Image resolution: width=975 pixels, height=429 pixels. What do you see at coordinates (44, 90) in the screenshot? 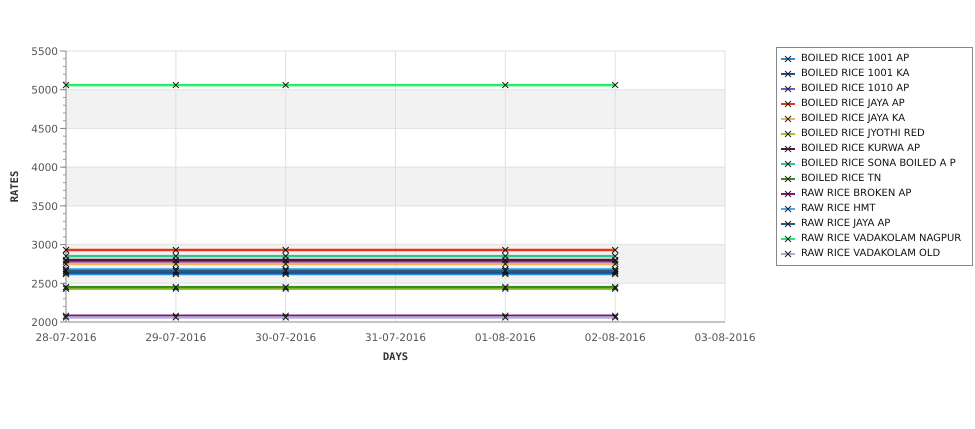
I see `y-tick-label: 5000` at bounding box center [44, 90].